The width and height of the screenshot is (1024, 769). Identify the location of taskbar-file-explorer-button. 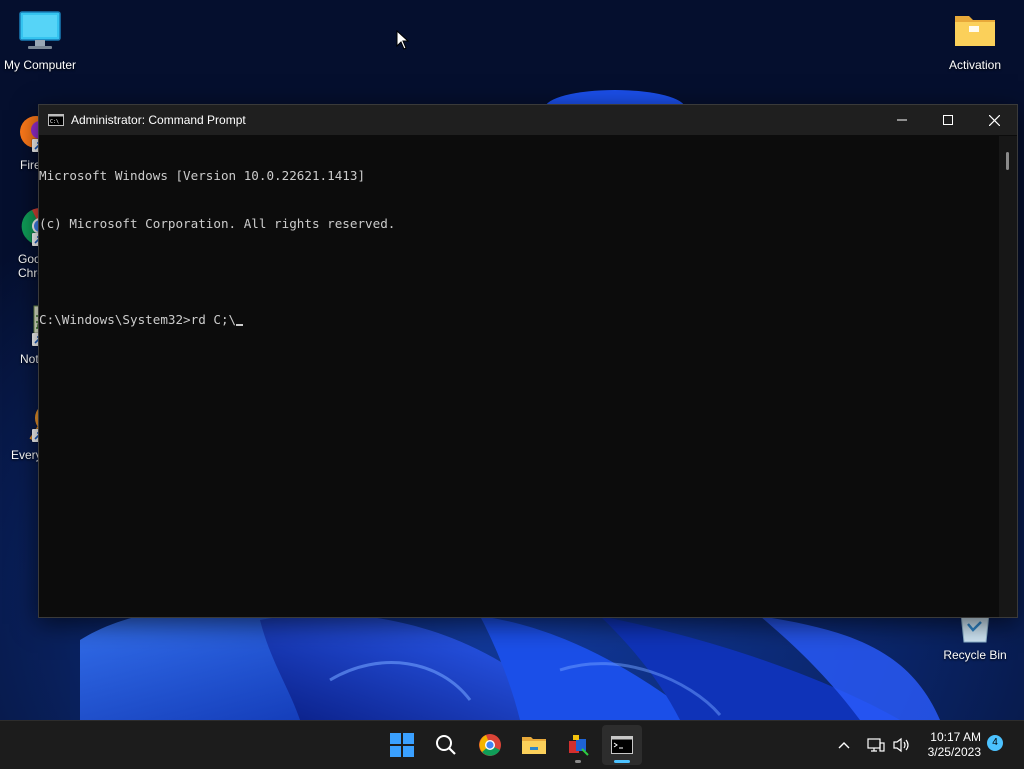
(534, 745).